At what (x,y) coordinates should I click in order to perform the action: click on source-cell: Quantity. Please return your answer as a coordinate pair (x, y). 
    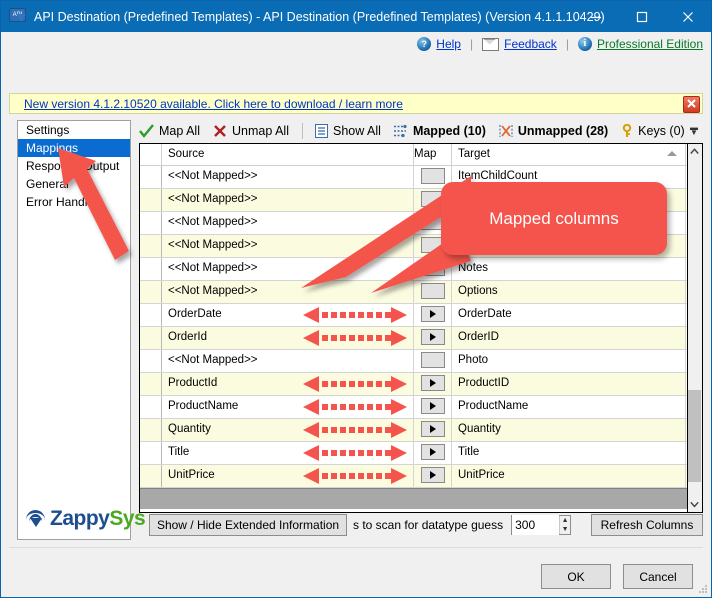
    Looking at the image, I should click on (288, 430).